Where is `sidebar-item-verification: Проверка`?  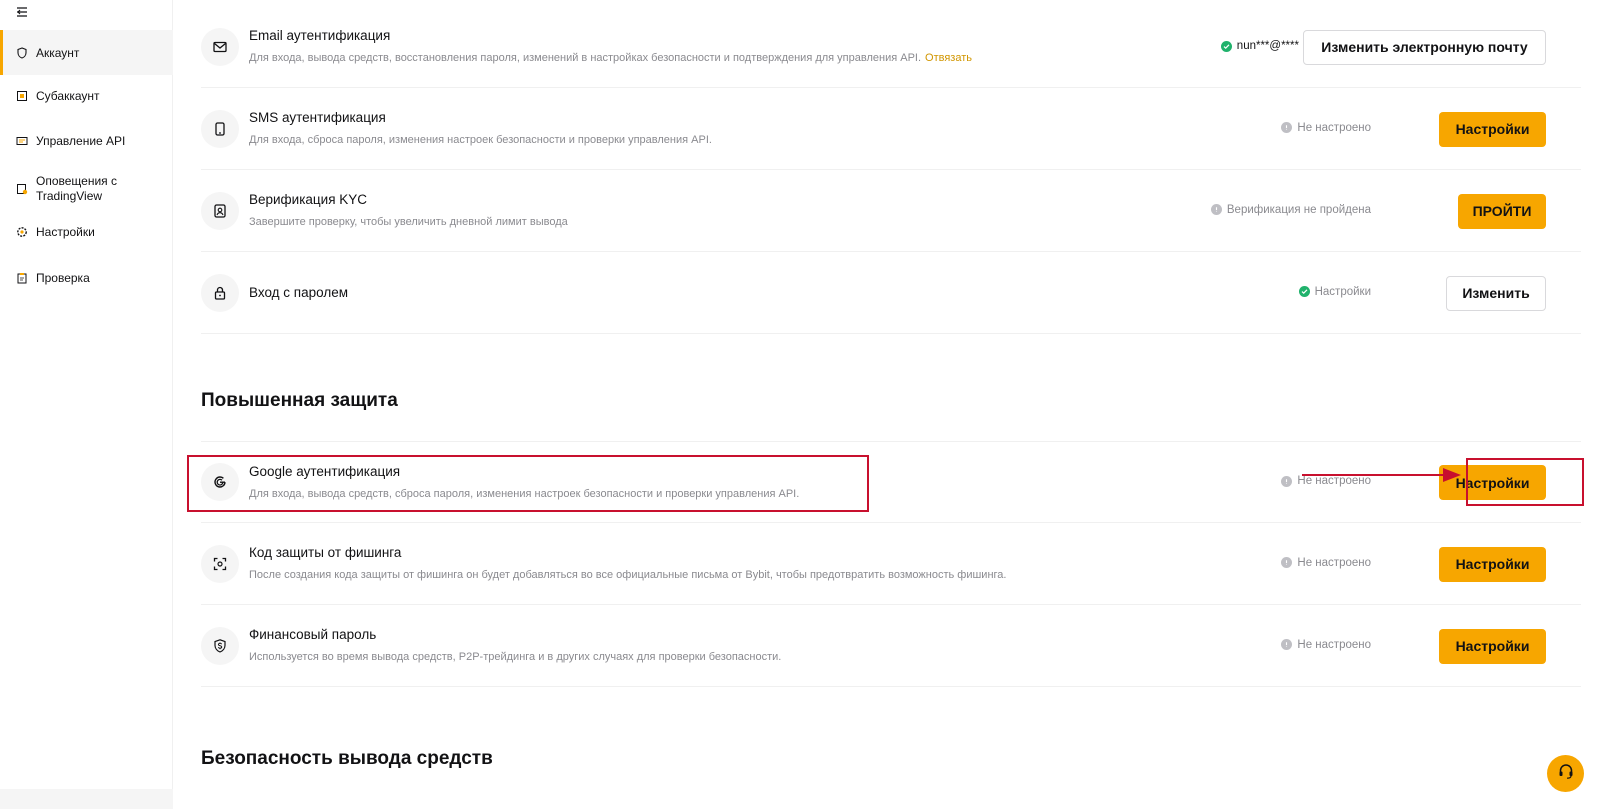 sidebar-item-verification: Проверка is located at coordinates (86, 278).